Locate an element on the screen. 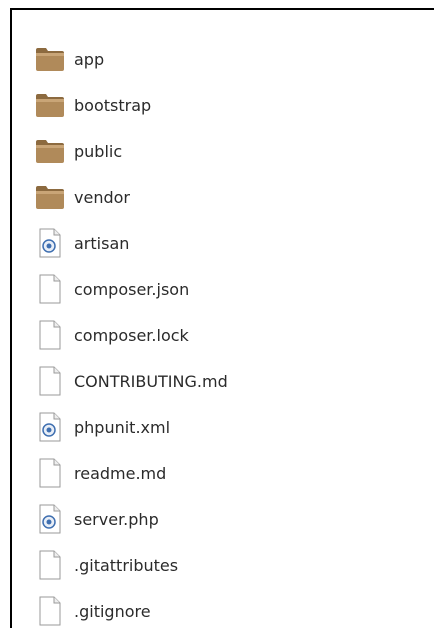 This screenshot has width=434, height=634. file-item: readme.md is located at coordinates (131, 473).